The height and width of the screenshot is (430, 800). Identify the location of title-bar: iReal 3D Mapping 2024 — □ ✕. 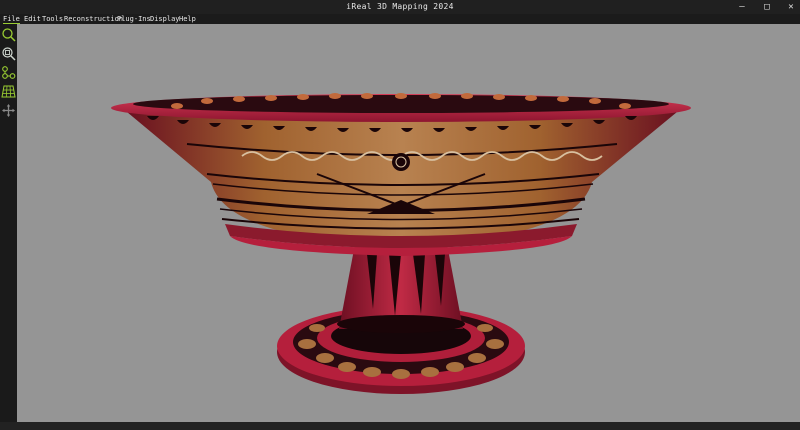
(400, 7).